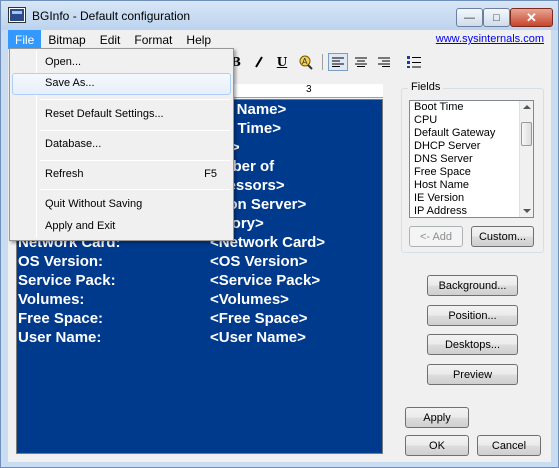  Describe the element at coordinates (121, 227) in the screenshot. I see `menu-item-apply-and-exit: Apply and Exit` at that location.